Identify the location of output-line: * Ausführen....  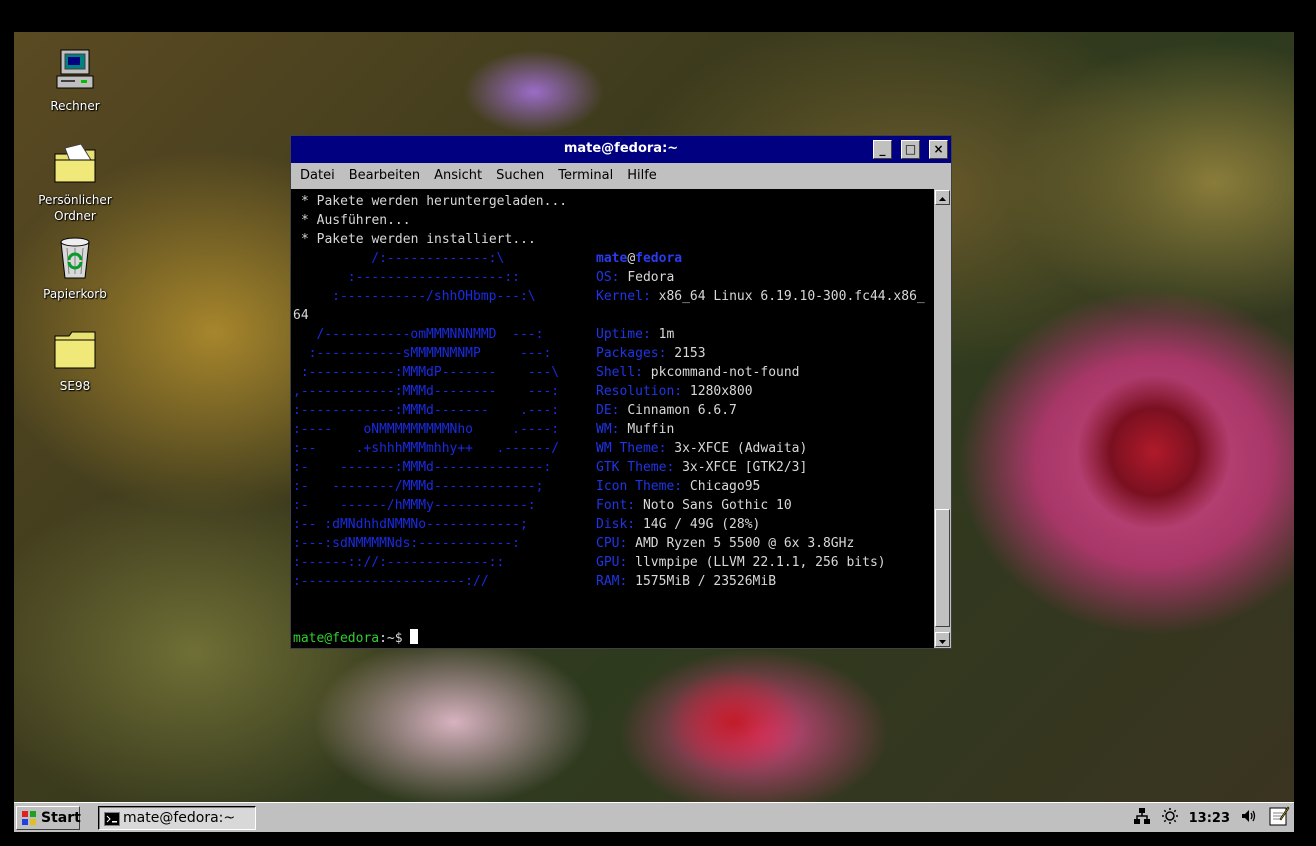
(356, 220).